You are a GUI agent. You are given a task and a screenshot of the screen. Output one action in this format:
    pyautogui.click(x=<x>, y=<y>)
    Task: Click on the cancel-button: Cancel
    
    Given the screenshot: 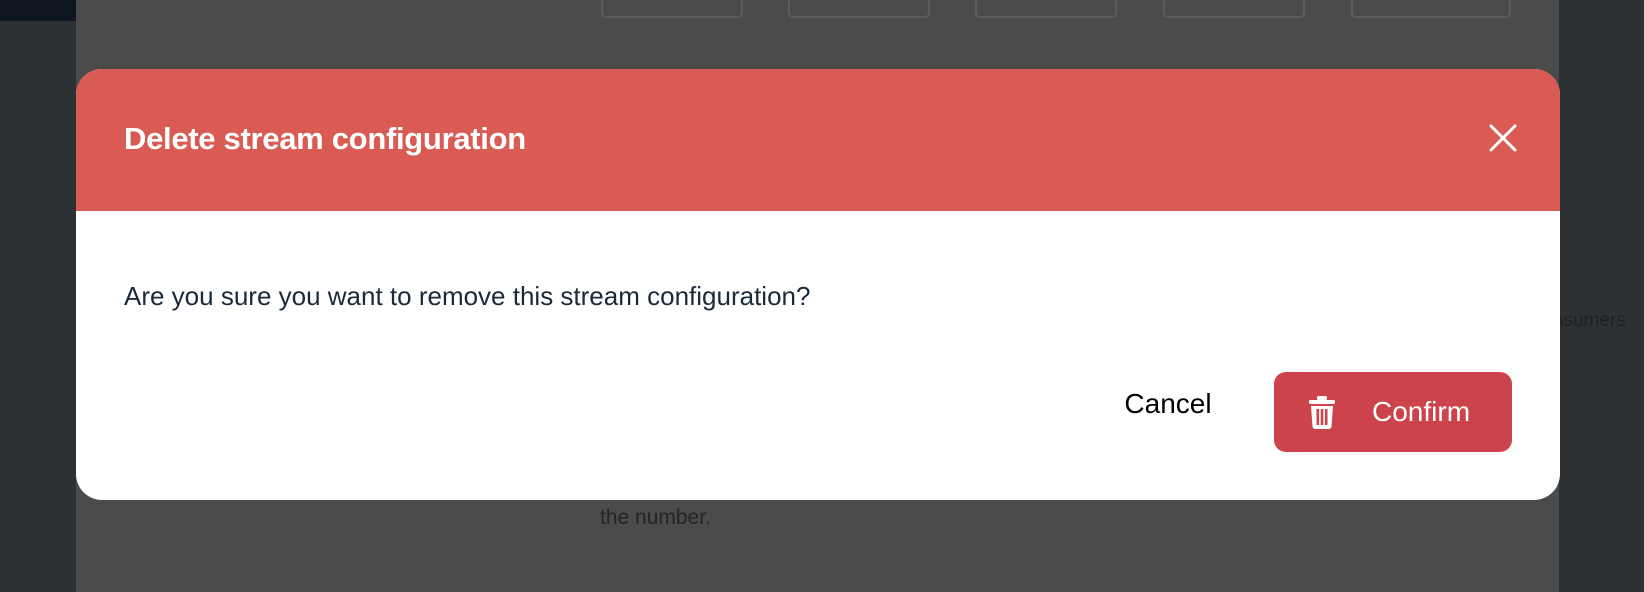 What is the action you would take?
    pyautogui.click(x=1168, y=404)
    